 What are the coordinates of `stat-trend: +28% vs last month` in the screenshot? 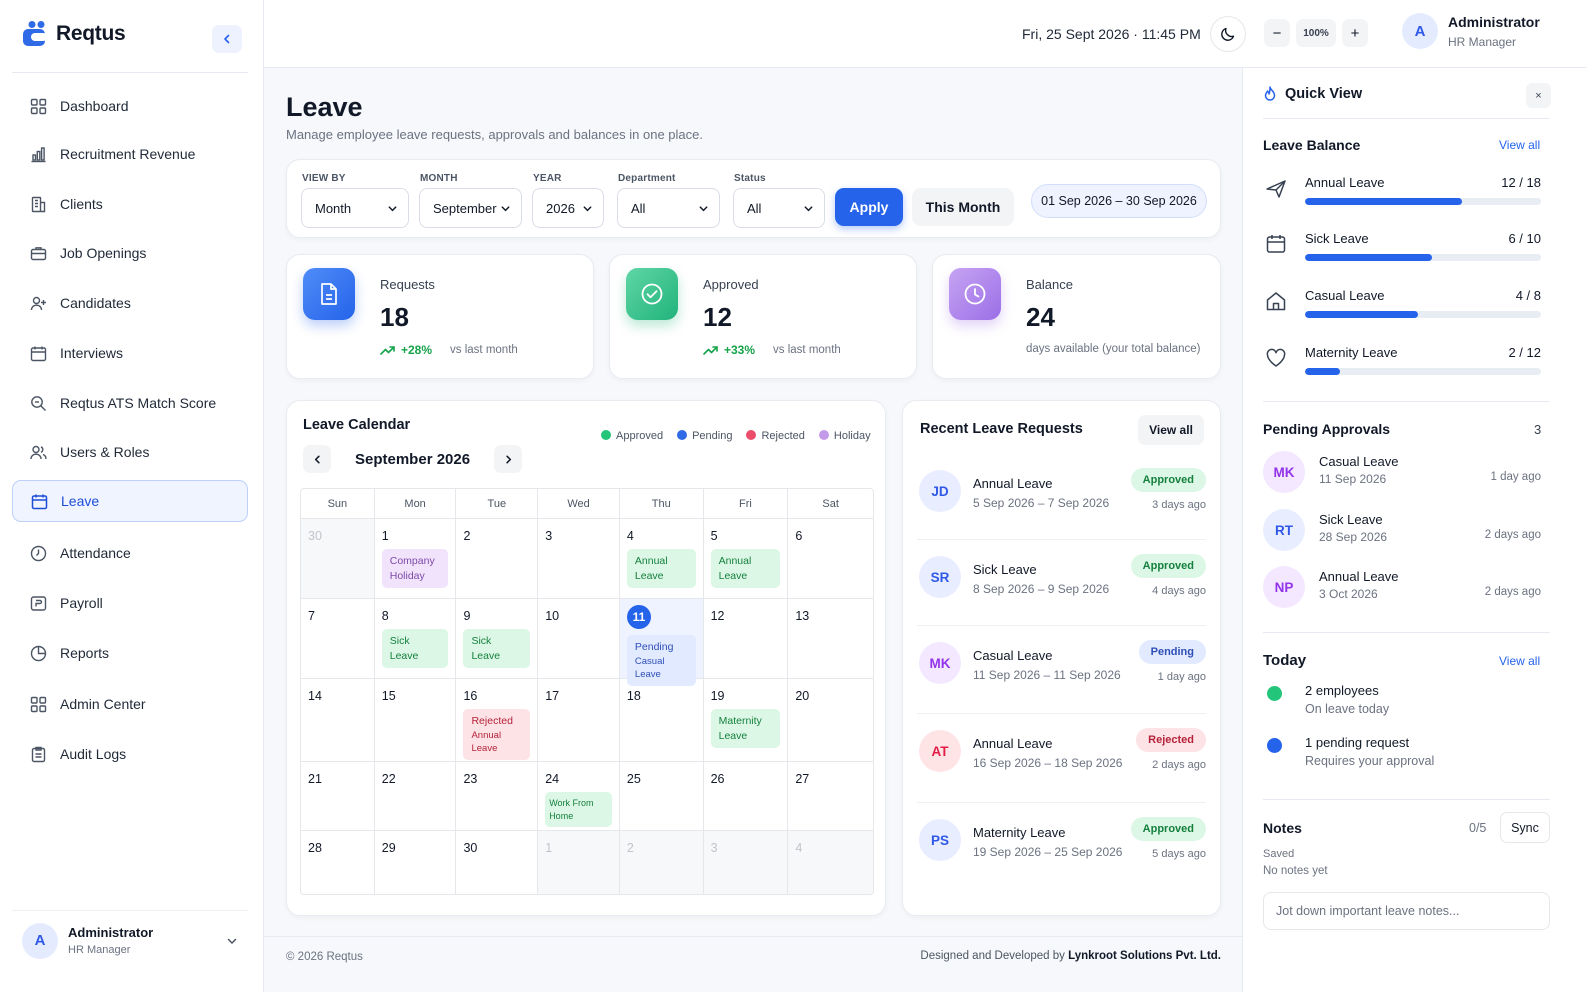 It's located at (449, 350).